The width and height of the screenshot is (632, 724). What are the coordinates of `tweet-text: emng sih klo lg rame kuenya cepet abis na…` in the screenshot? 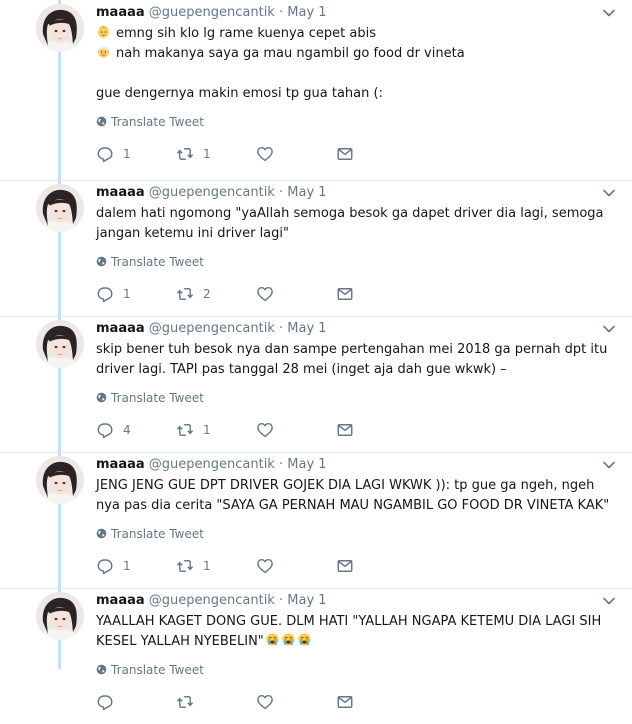 It's located at (354, 64).